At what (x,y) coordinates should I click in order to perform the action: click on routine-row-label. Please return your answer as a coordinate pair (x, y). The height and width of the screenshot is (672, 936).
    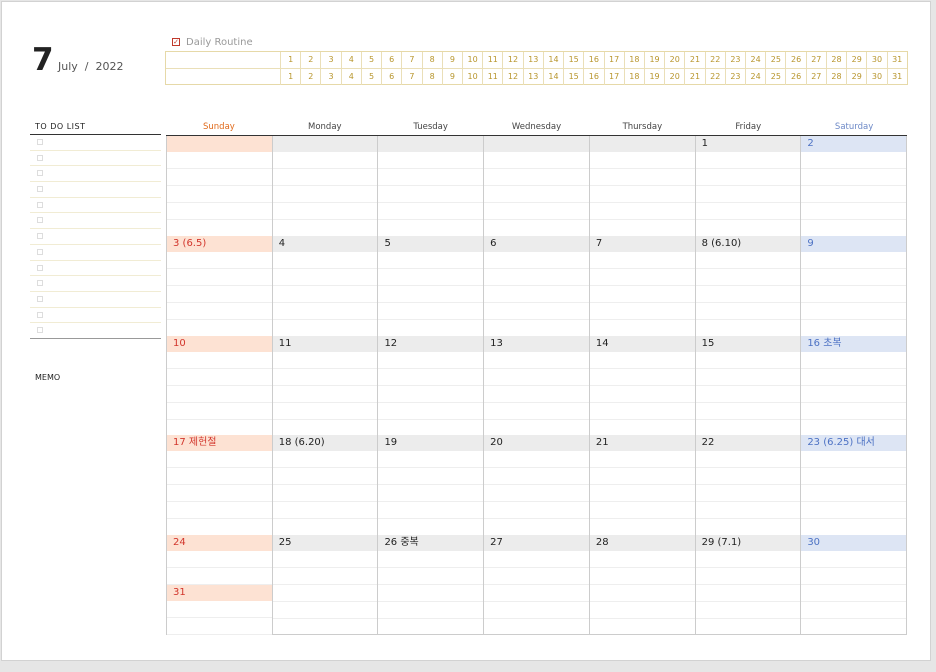
    Looking at the image, I should click on (223, 77).